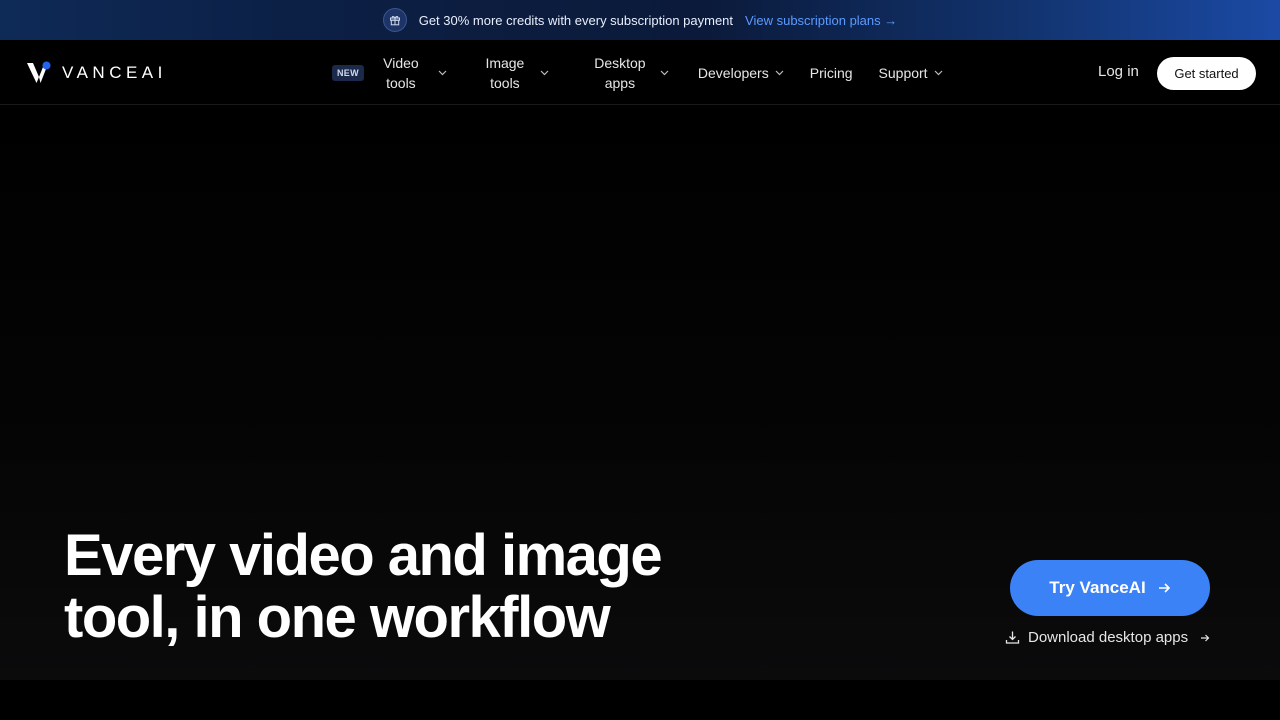 Image resolution: width=1280 pixels, height=720 pixels. I want to click on nav-desktop-apps-label: Desktop apps, so click(620, 73).